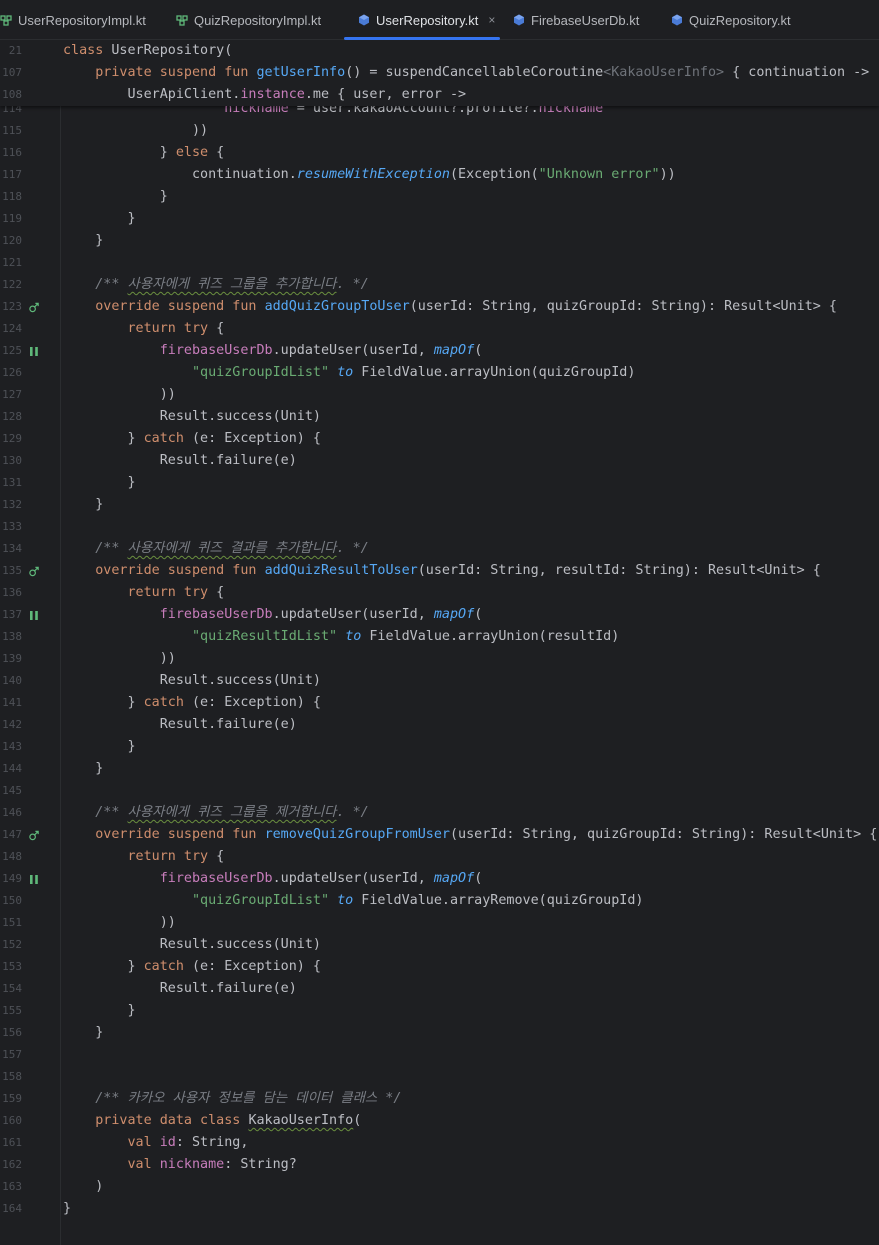  I want to click on line-number: 161, so click(12, 1142).